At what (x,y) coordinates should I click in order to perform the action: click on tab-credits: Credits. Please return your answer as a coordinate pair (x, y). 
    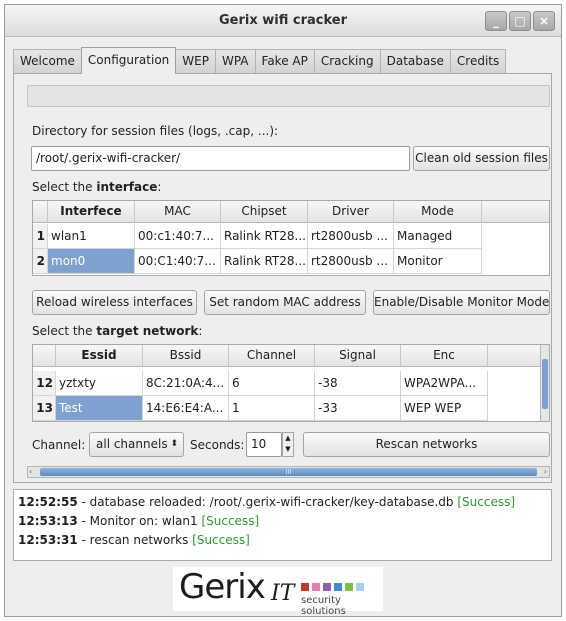
    Looking at the image, I should click on (478, 61).